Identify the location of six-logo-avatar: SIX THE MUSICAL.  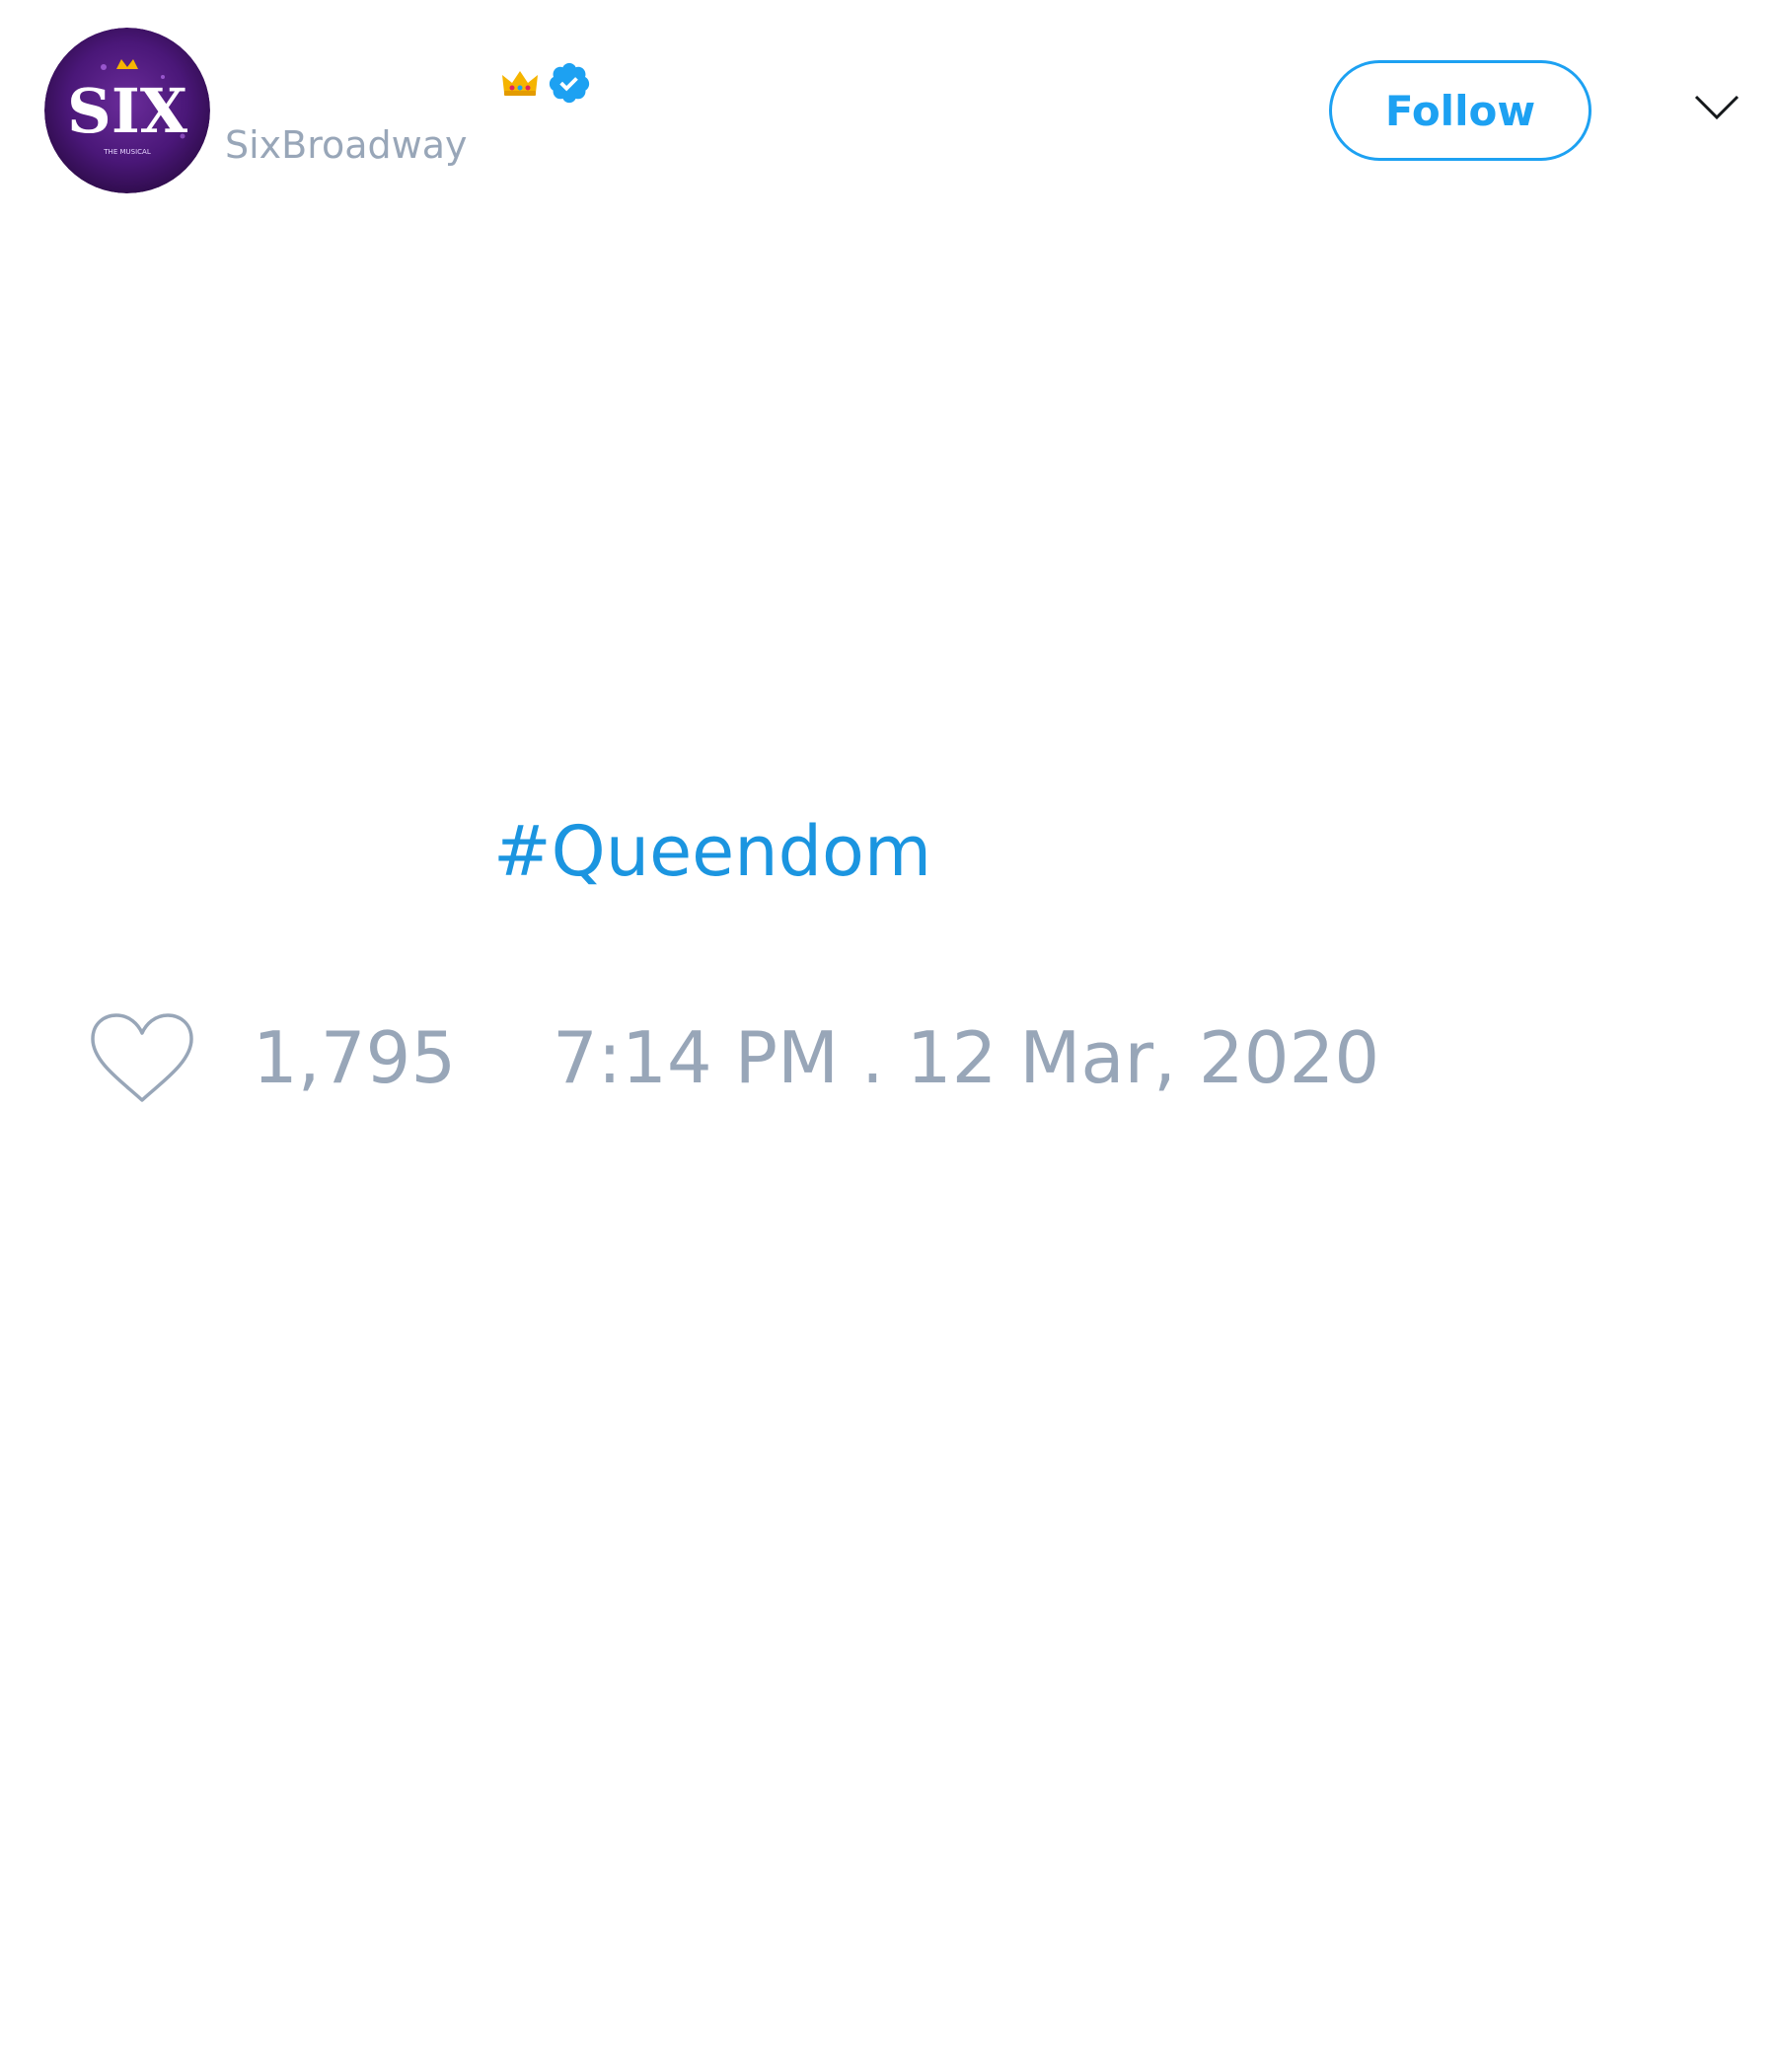
(127, 111).